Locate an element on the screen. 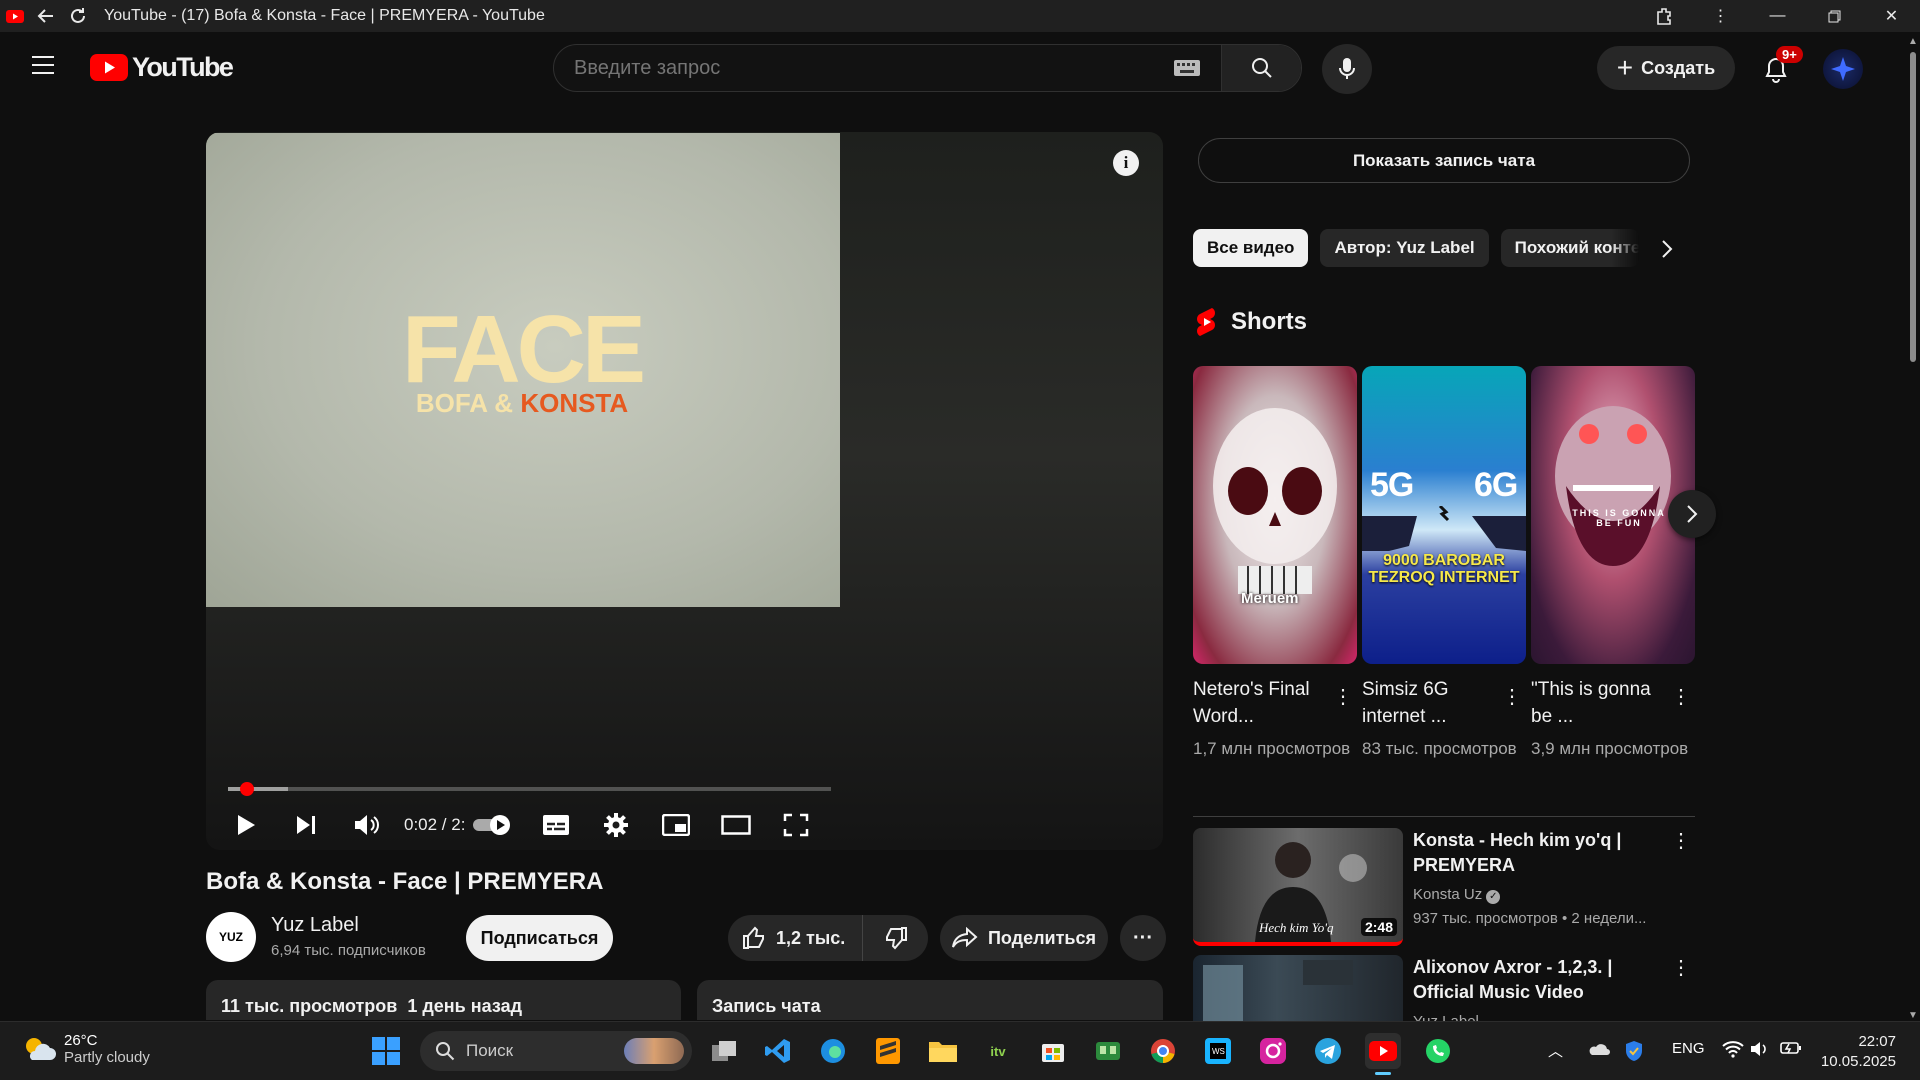 The image size is (1920, 1080). skip-next-icon is located at coordinates (306, 825).